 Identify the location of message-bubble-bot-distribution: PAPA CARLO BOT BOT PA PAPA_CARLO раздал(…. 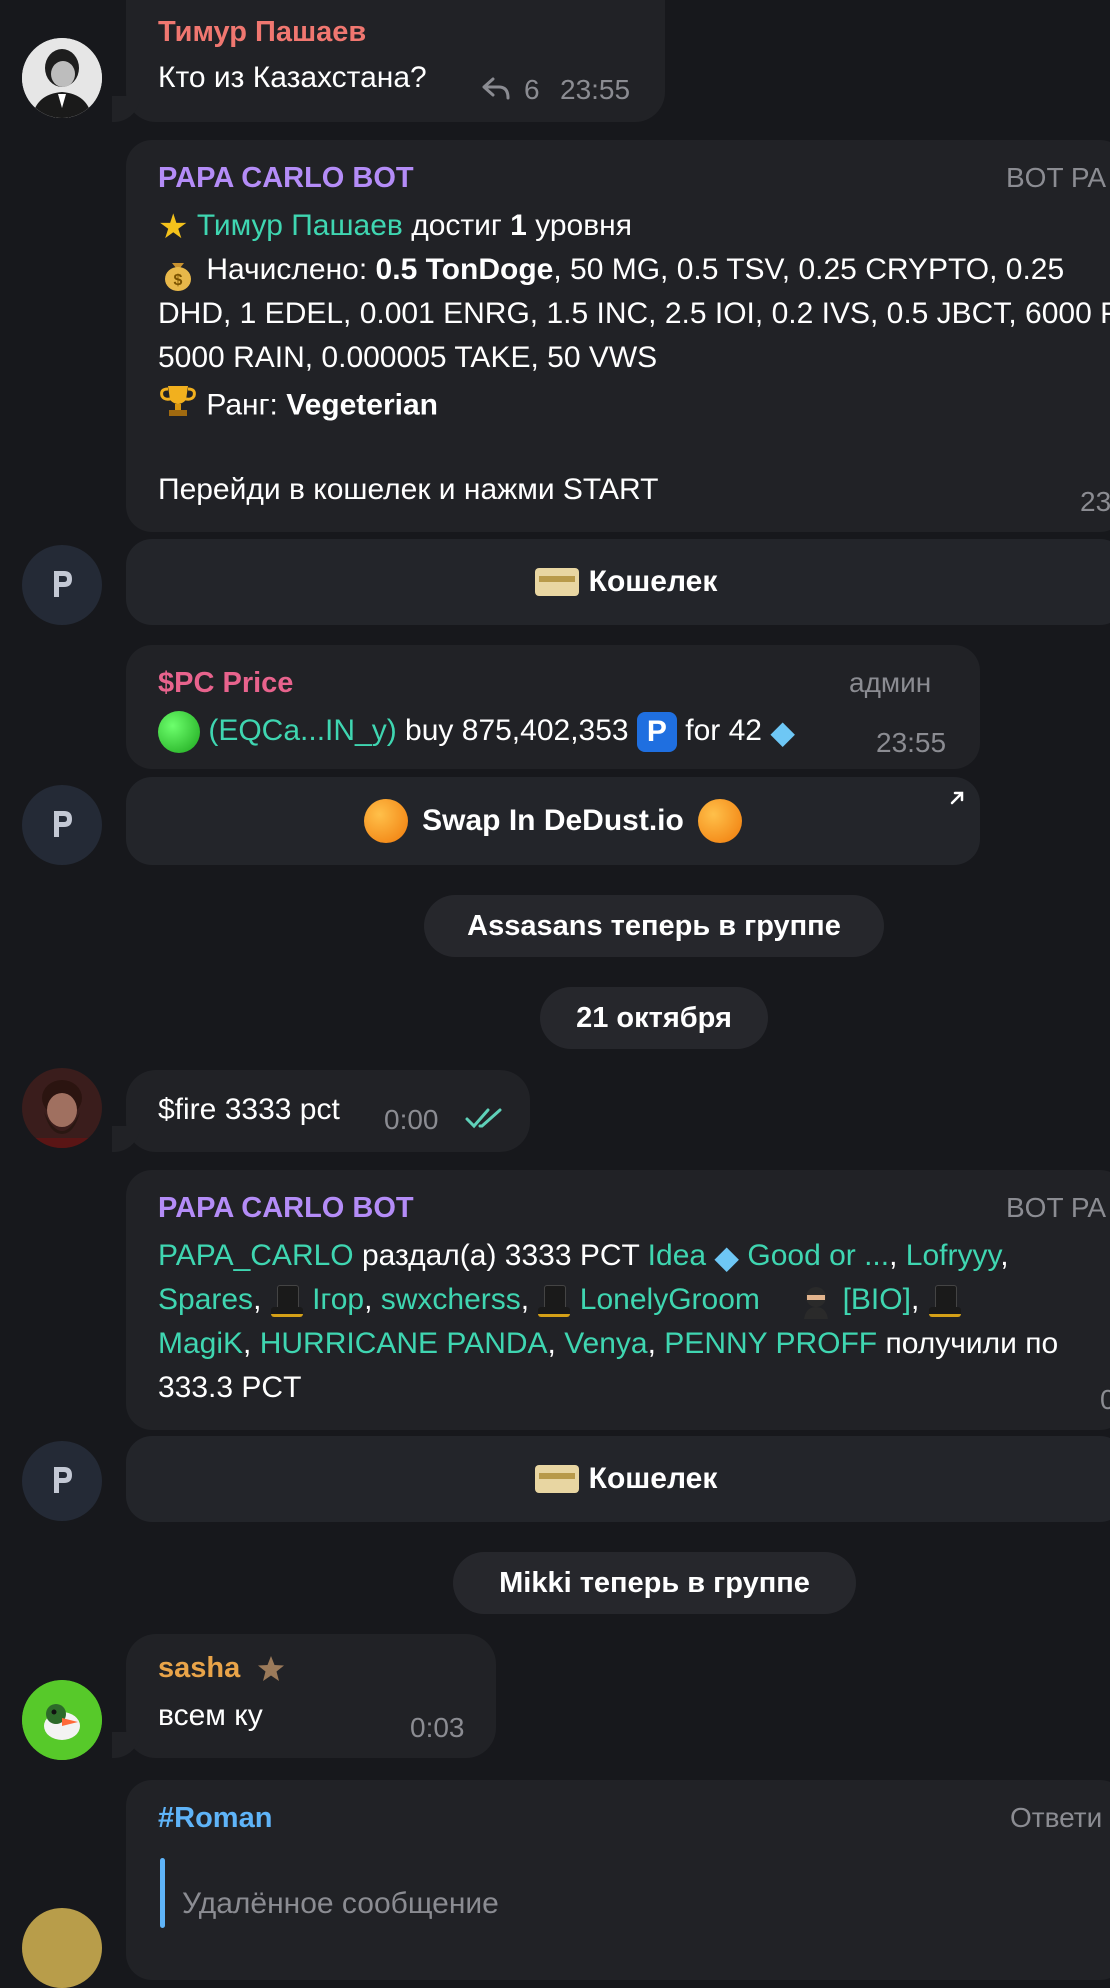
(618, 1300).